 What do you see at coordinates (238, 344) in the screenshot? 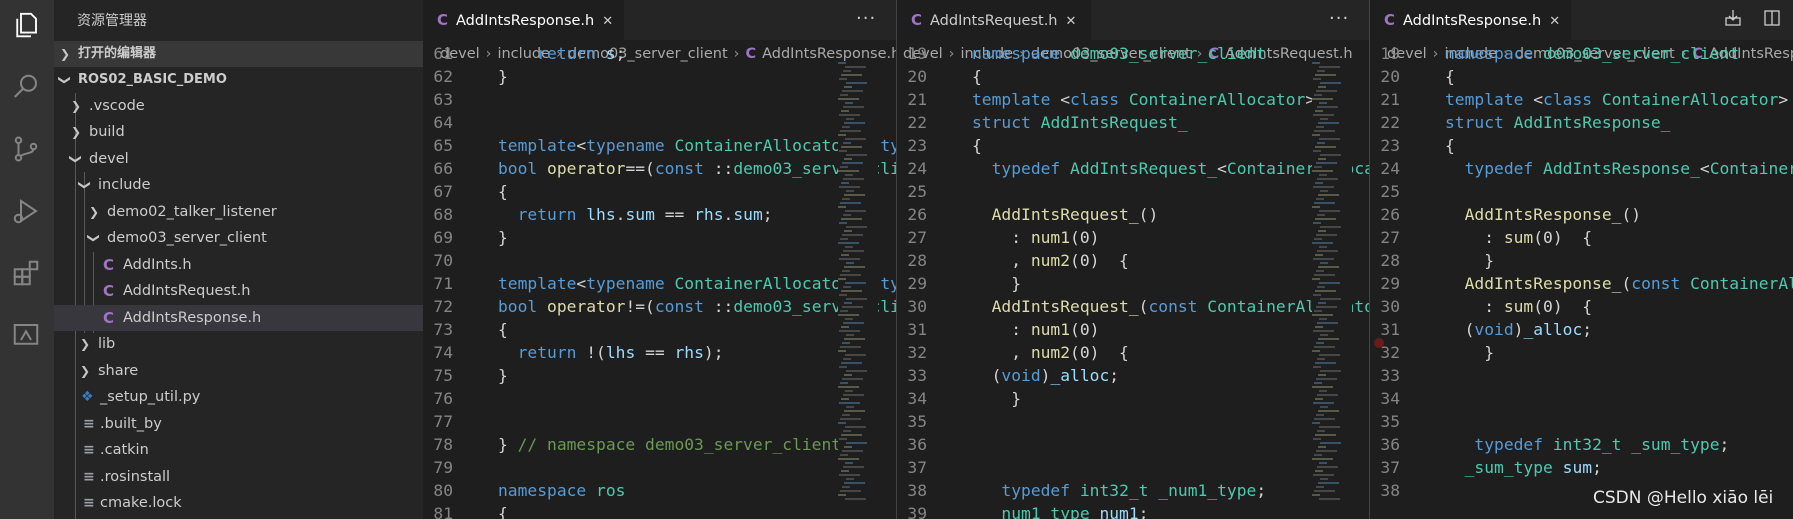
I see `tree-item-lib: ❯ lib` at bounding box center [238, 344].